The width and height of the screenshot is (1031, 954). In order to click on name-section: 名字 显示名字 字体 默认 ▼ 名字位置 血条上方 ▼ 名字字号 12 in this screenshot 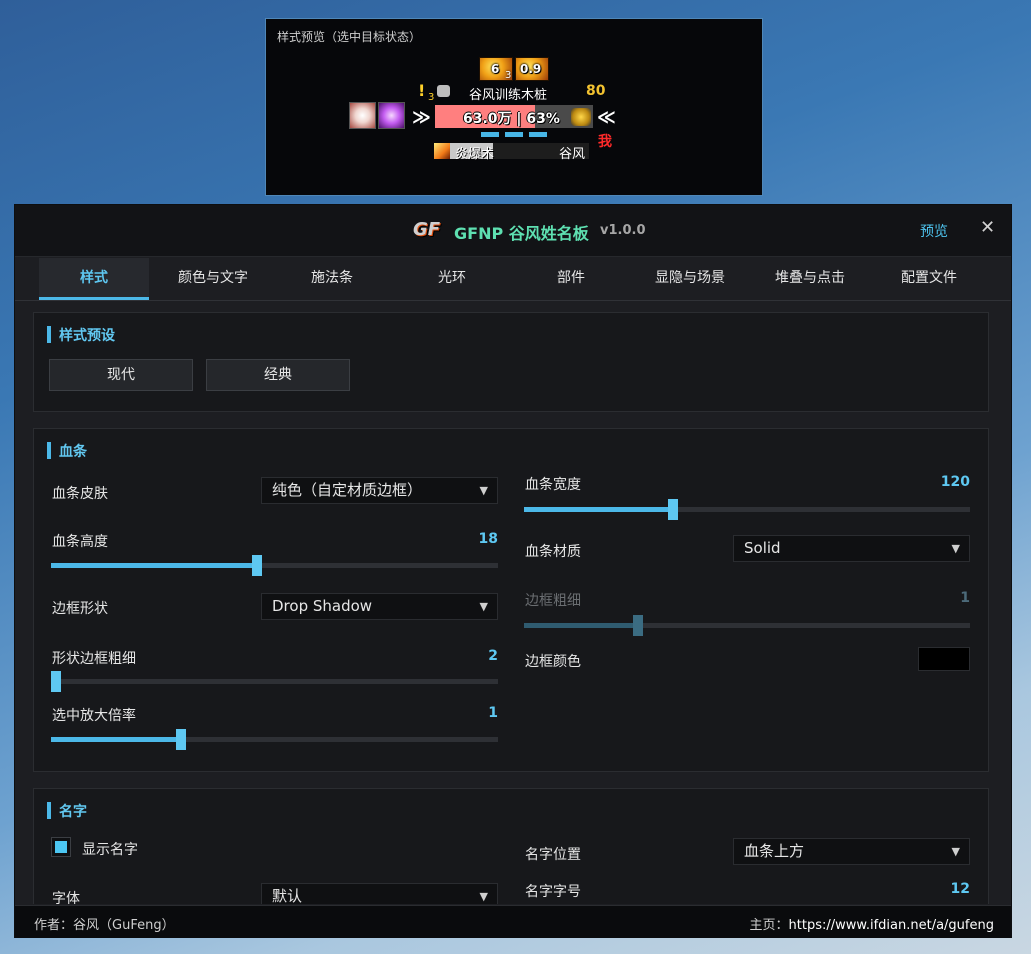, I will do `click(511, 846)`.